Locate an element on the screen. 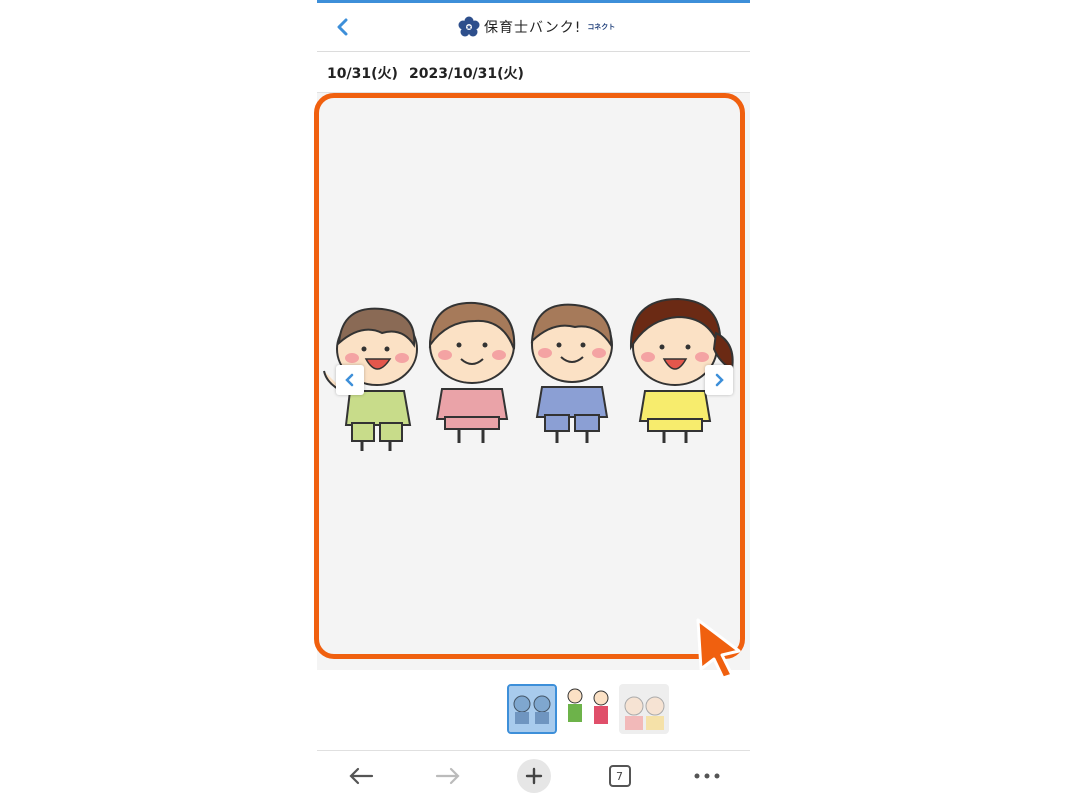  tabs-button: 7 is located at coordinates (620, 776).